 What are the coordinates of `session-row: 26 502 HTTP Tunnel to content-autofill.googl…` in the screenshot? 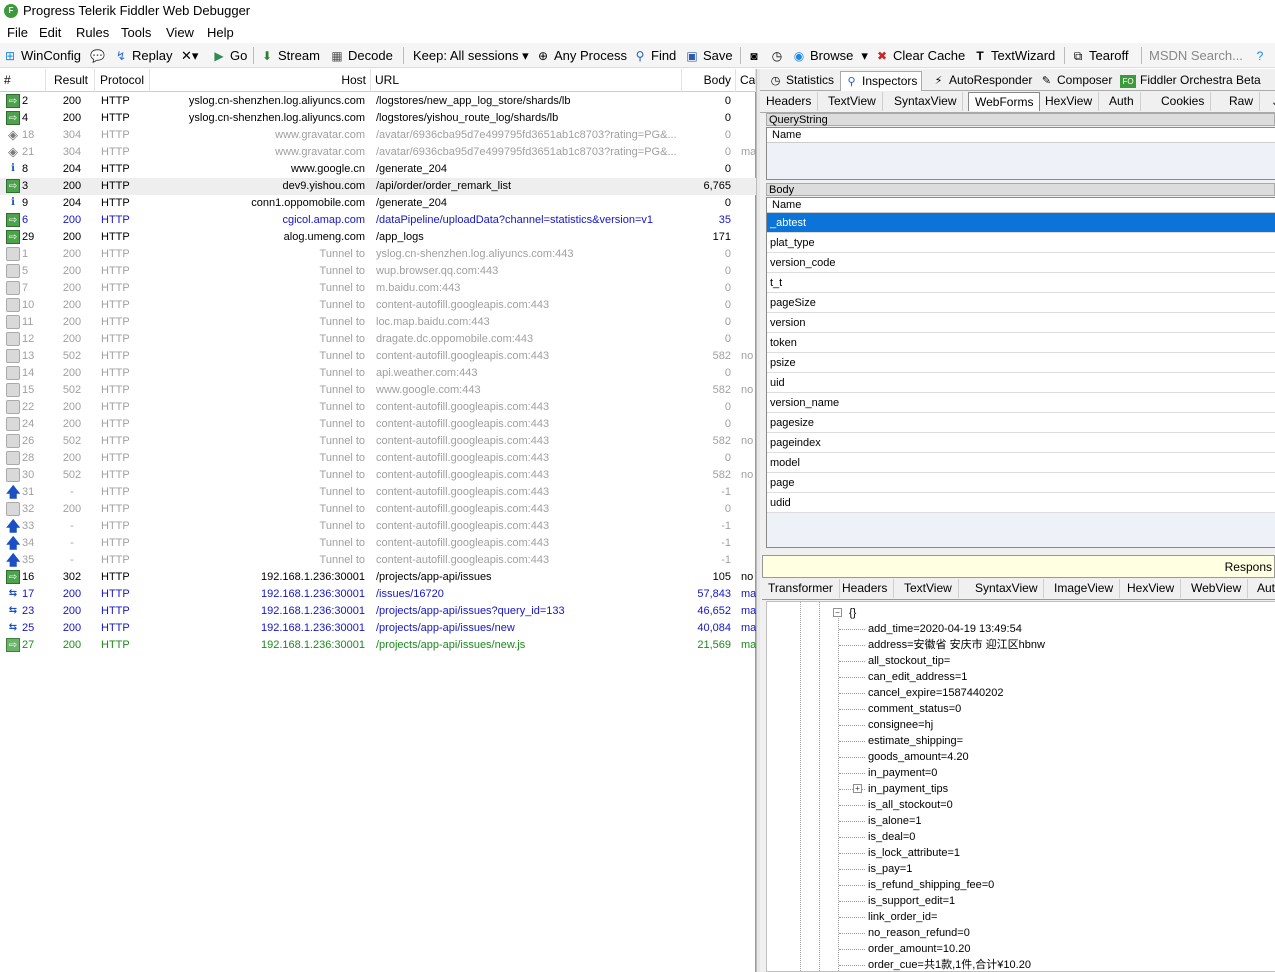 It's located at (378, 441).